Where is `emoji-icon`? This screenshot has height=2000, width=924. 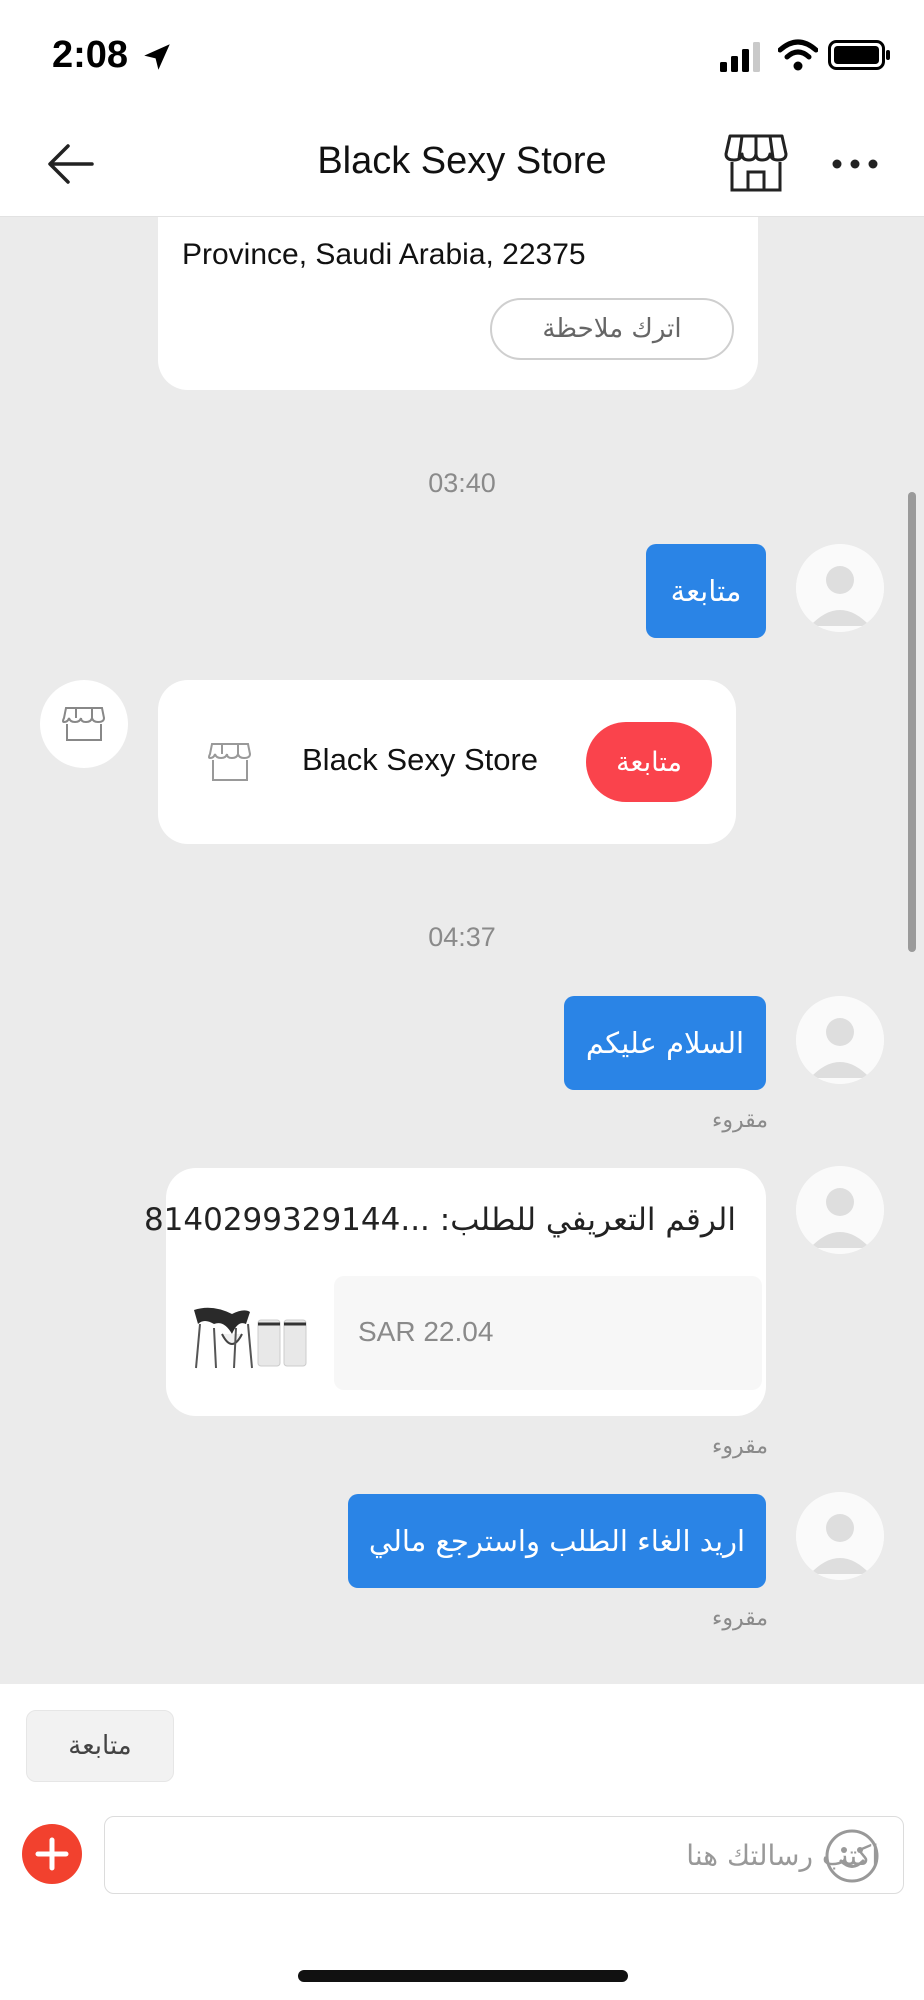 emoji-icon is located at coordinates (852, 1856).